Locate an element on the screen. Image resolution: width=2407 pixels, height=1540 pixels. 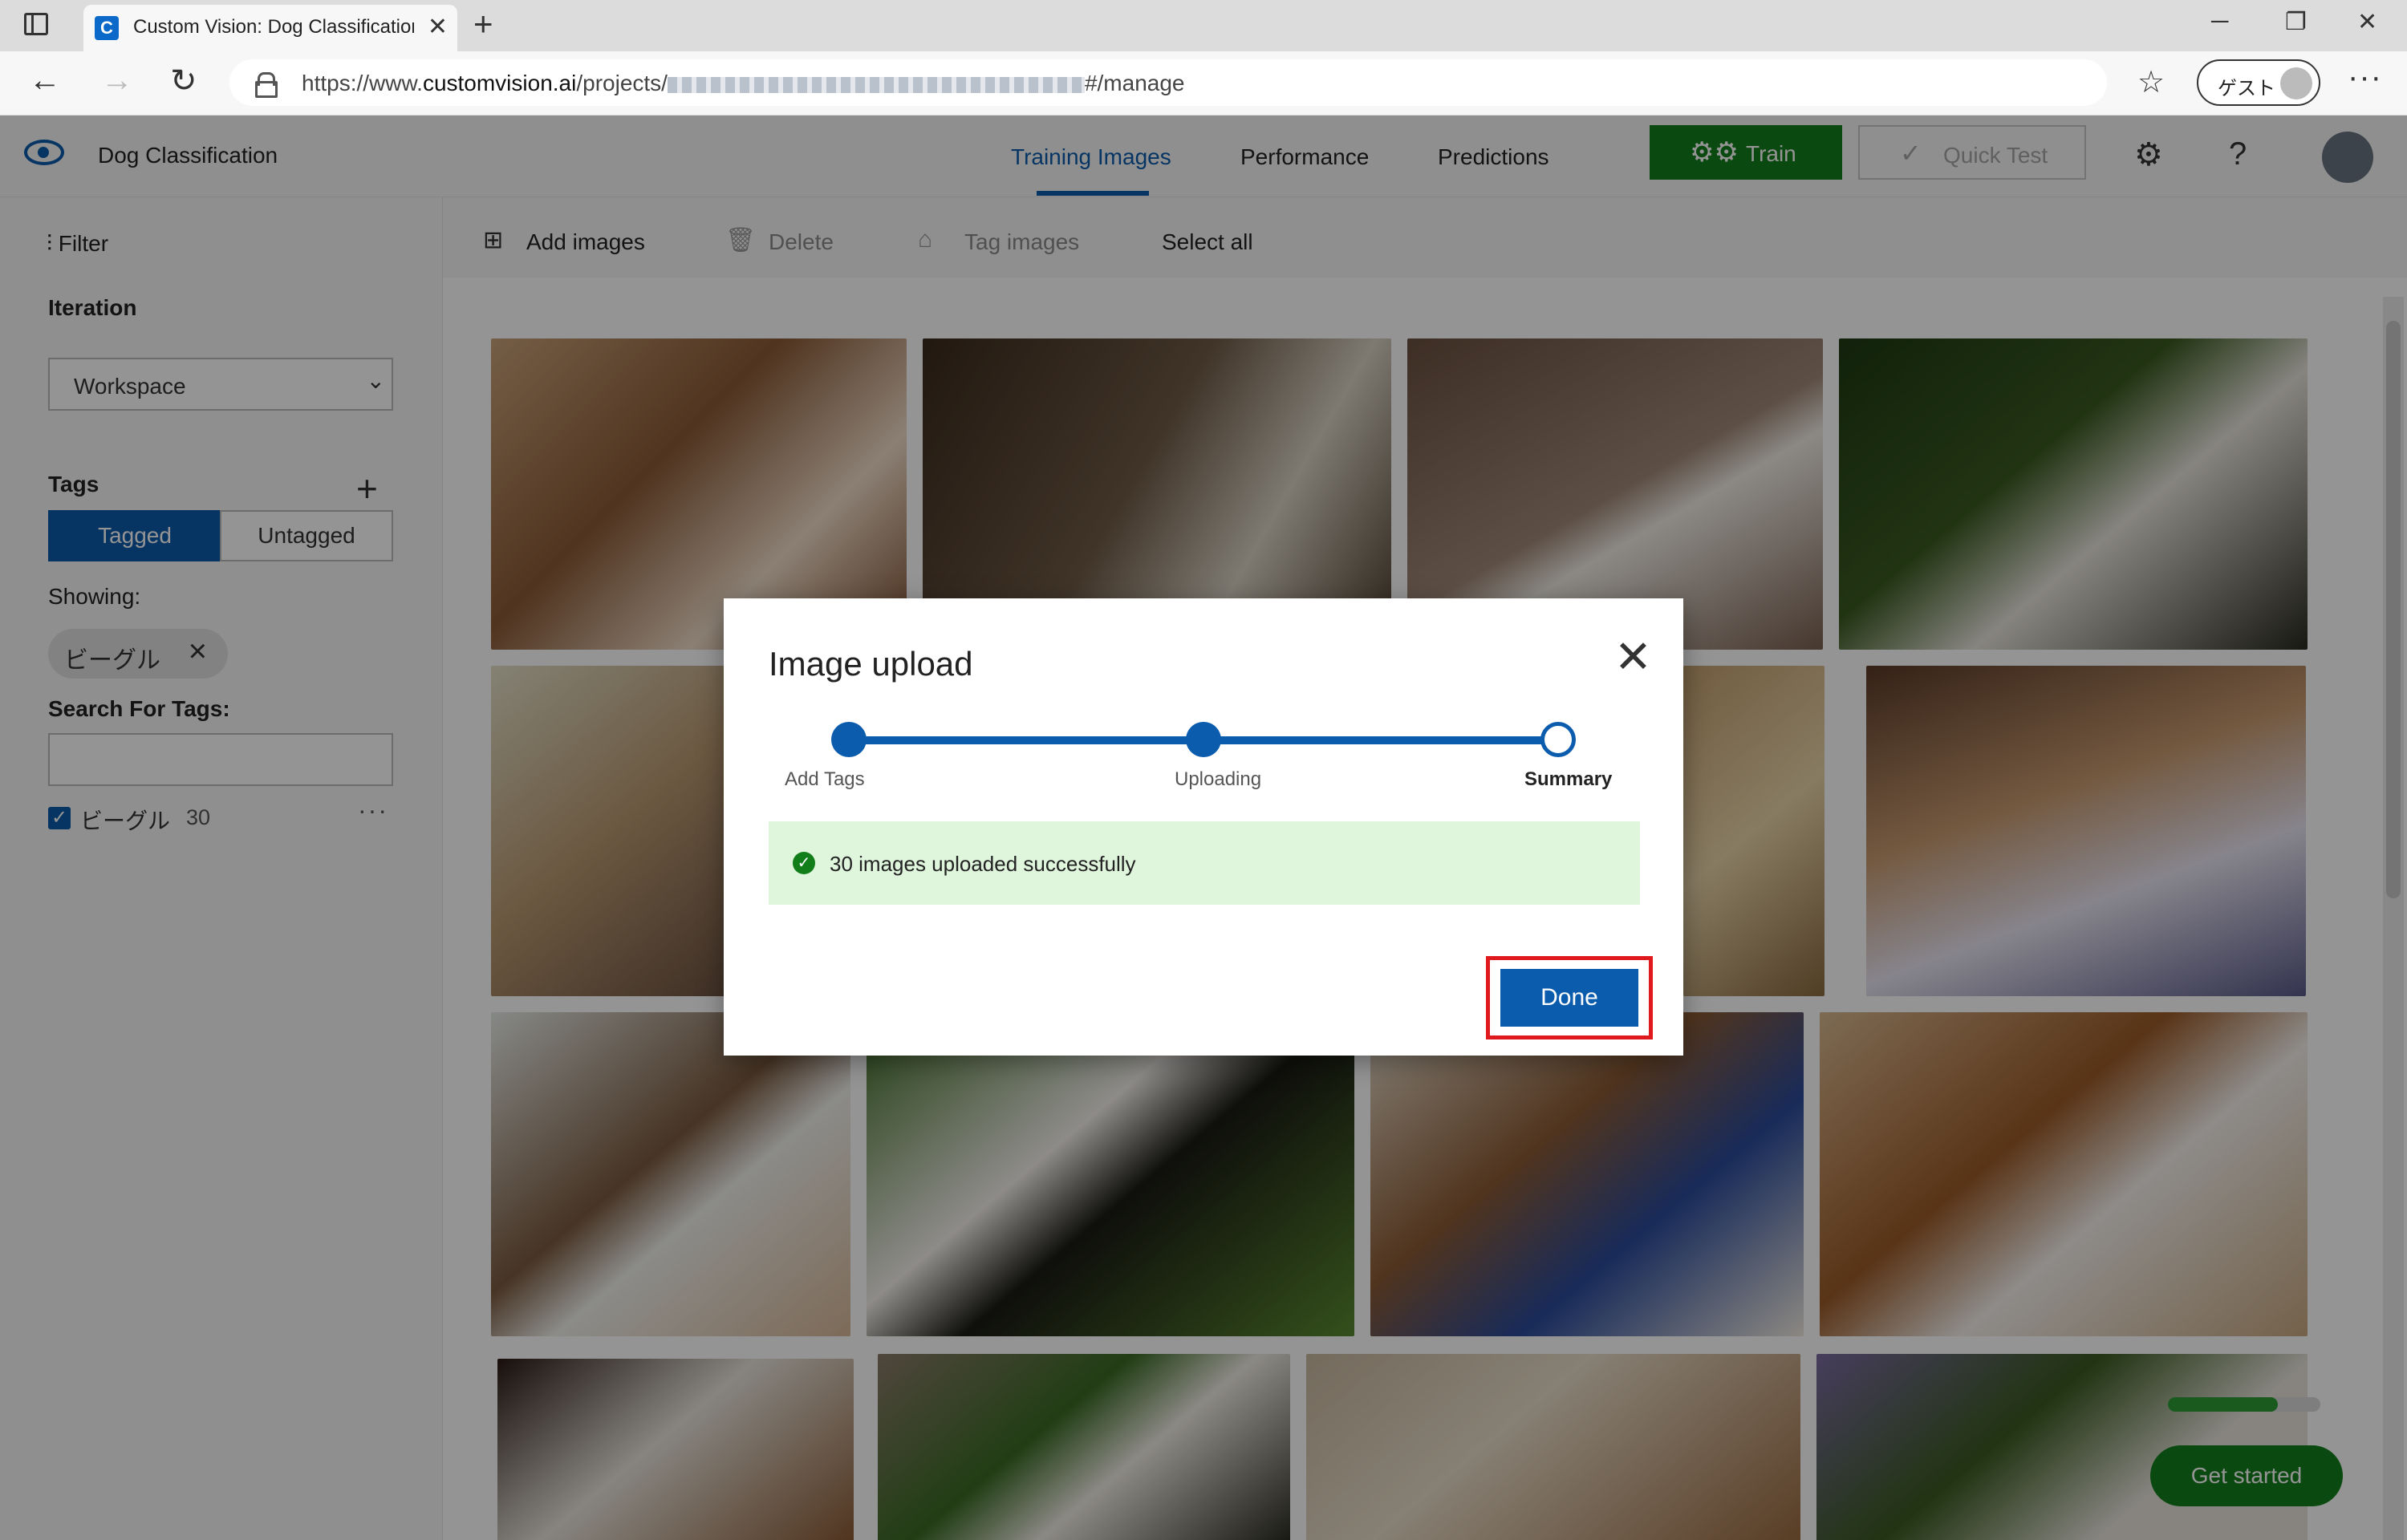
step-label-summary: Summary is located at coordinates (1568, 779).